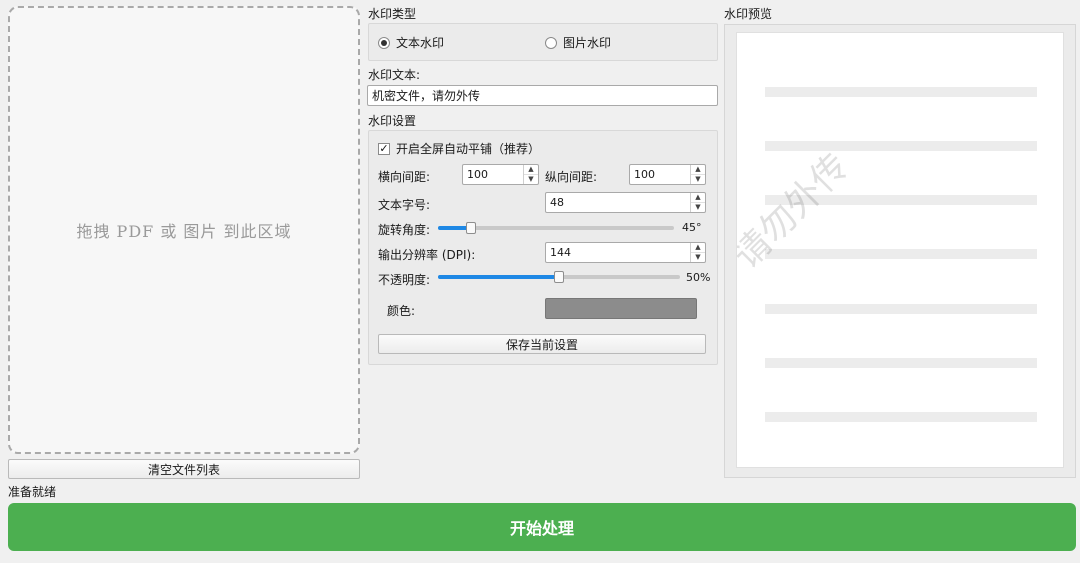 This screenshot has width=1080, height=563. I want to click on opacity-slider, so click(559, 277).